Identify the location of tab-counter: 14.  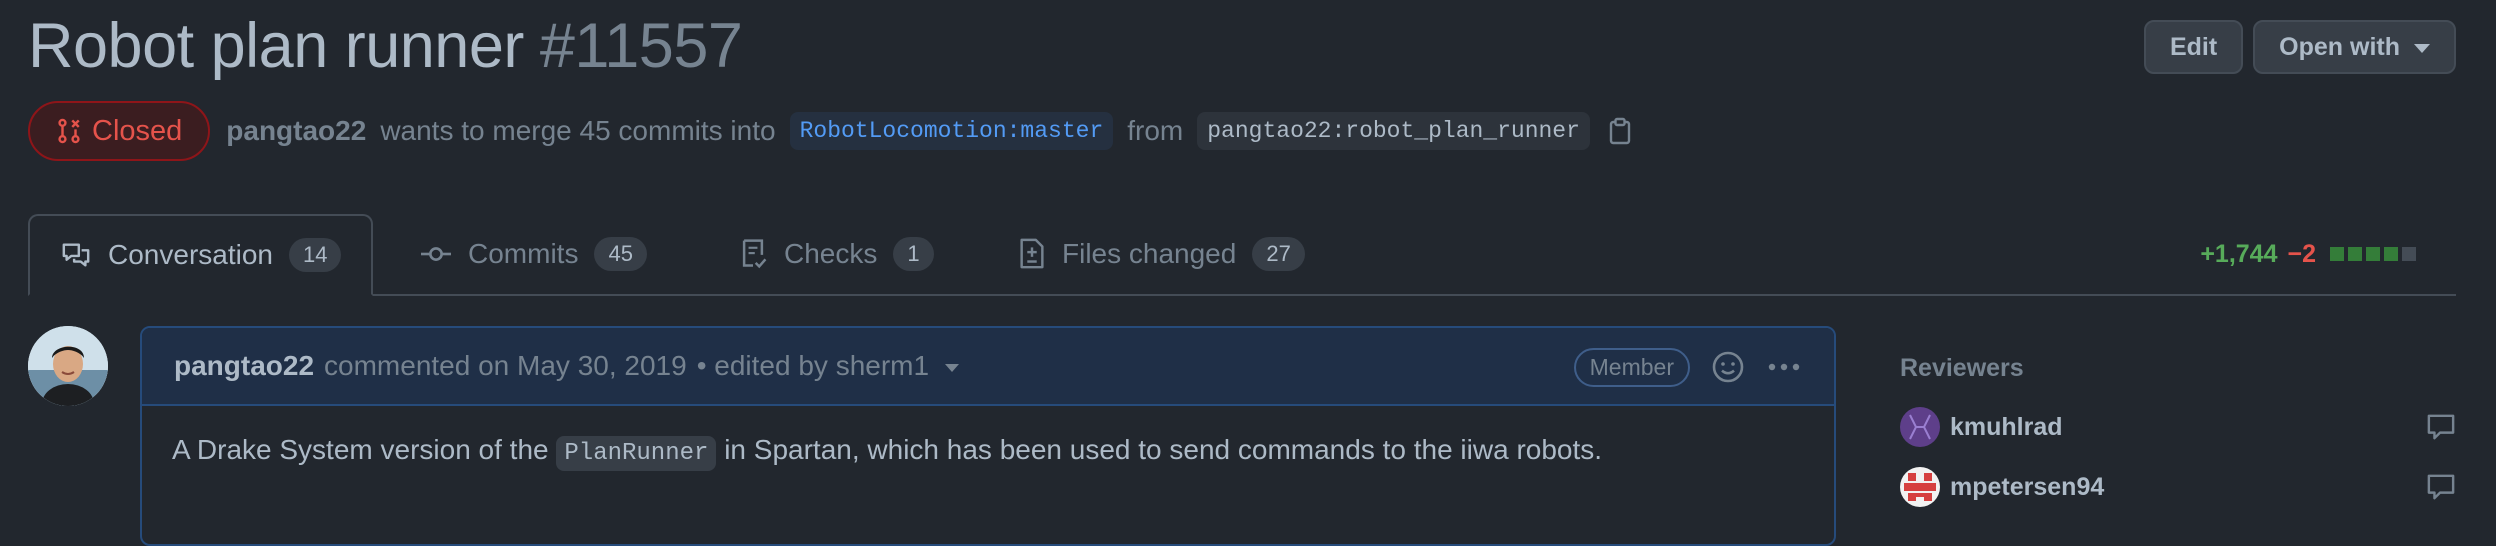
(315, 255).